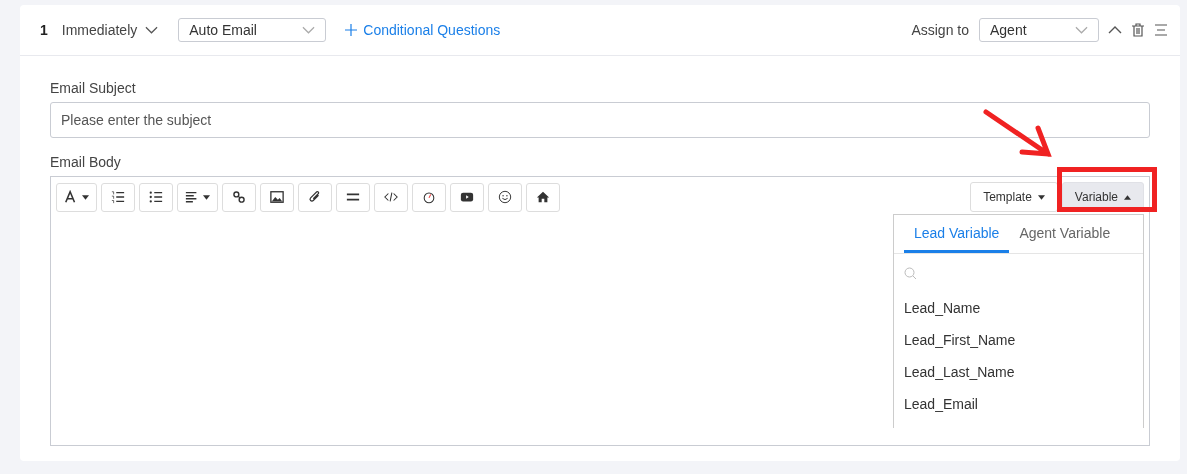  What do you see at coordinates (942, 308) in the screenshot?
I see `variable-item: Lead_Name` at bounding box center [942, 308].